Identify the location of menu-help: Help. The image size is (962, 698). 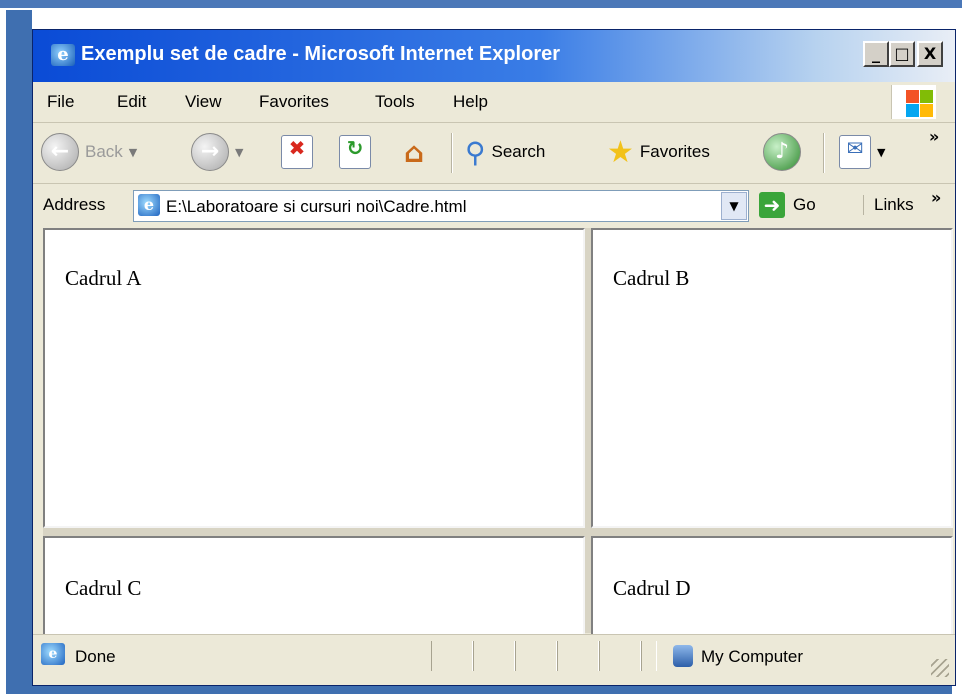
(470, 102).